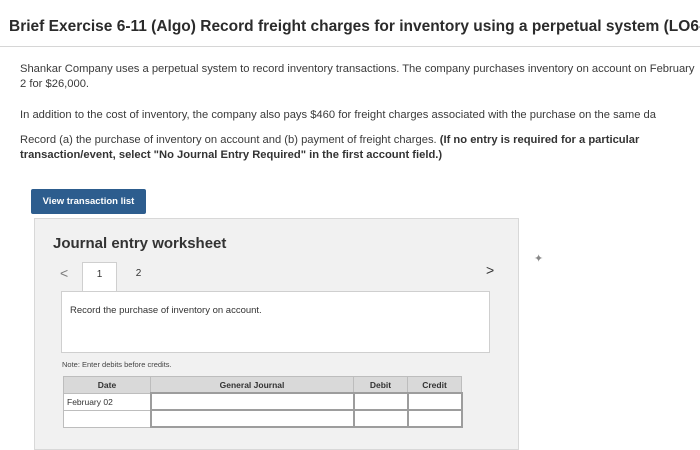  What do you see at coordinates (117, 364) in the screenshot?
I see `note-text: Note: Enter debits before credits.` at bounding box center [117, 364].